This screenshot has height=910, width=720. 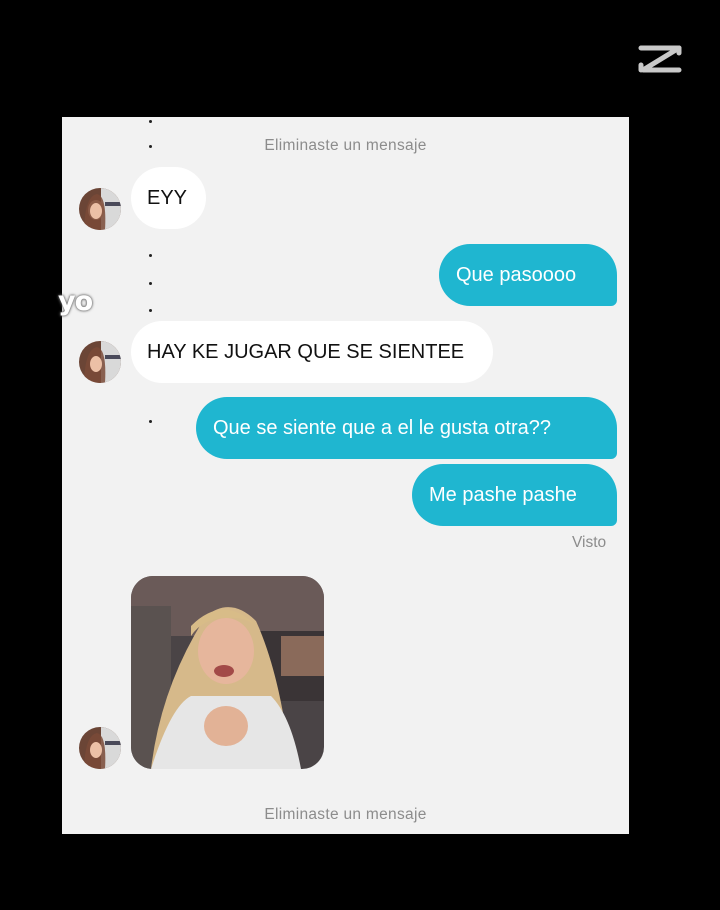 I want to click on seen-status: Visto, so click(x=589, y=542).